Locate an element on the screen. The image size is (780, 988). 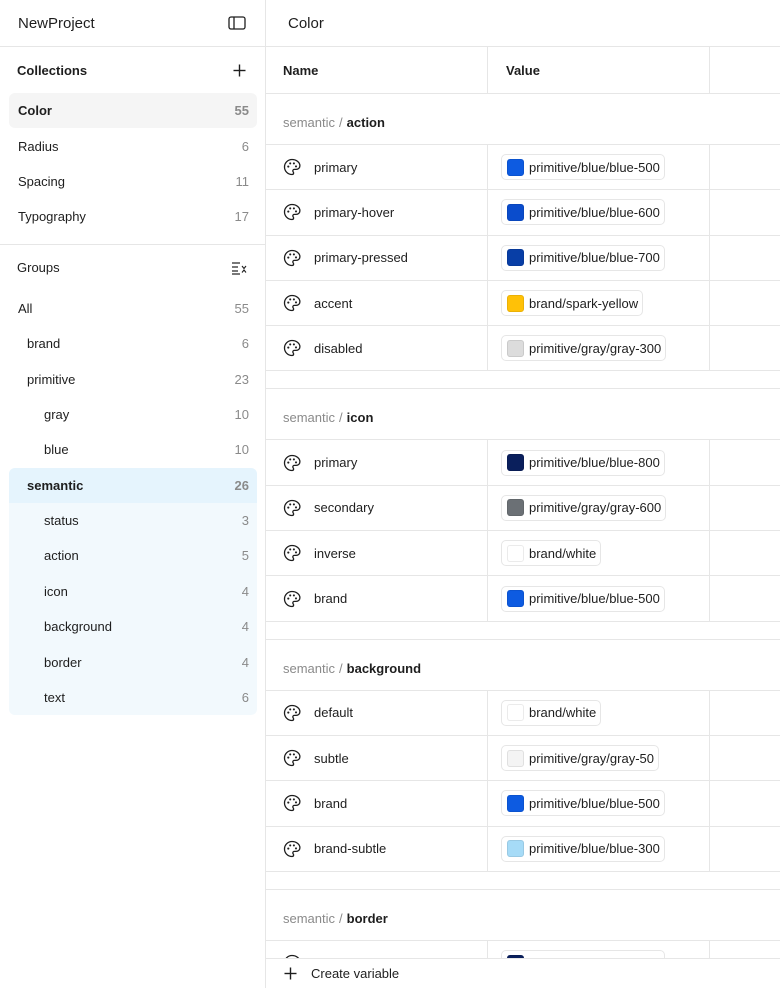
variable-value-cell: primitive/blue/blue-500 is located at coordinates (599, 167).